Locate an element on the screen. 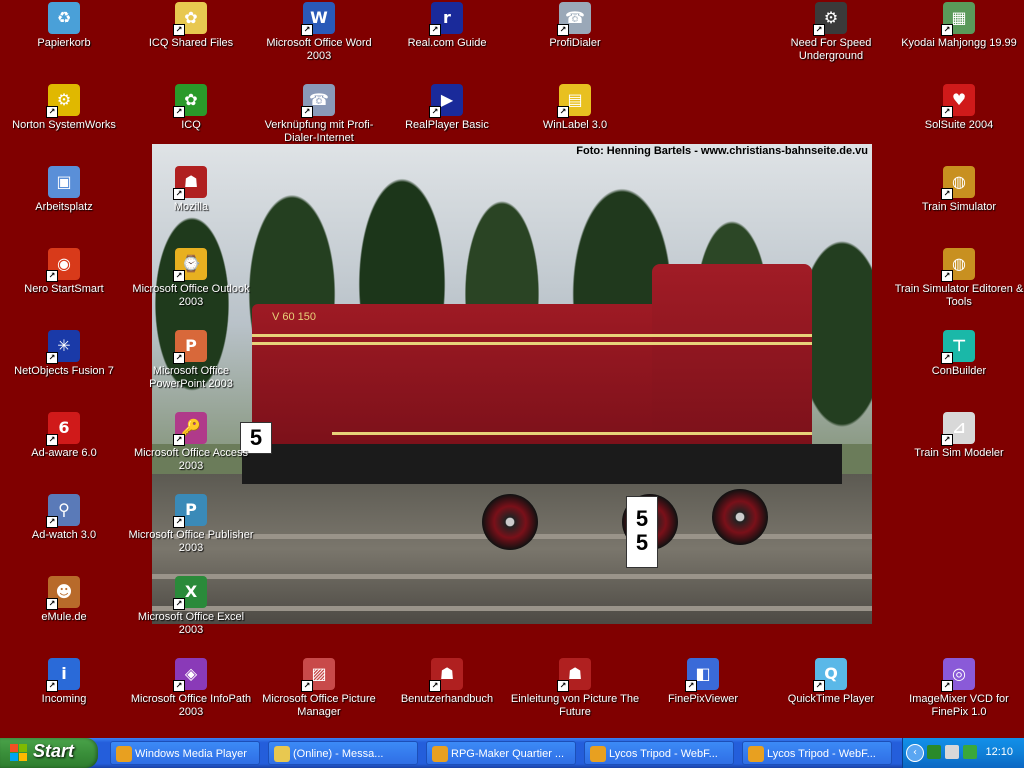 The image size is (1024, 768). desktop-shortcut: ♻ Papierkorb is located at coordinates (65, 37).